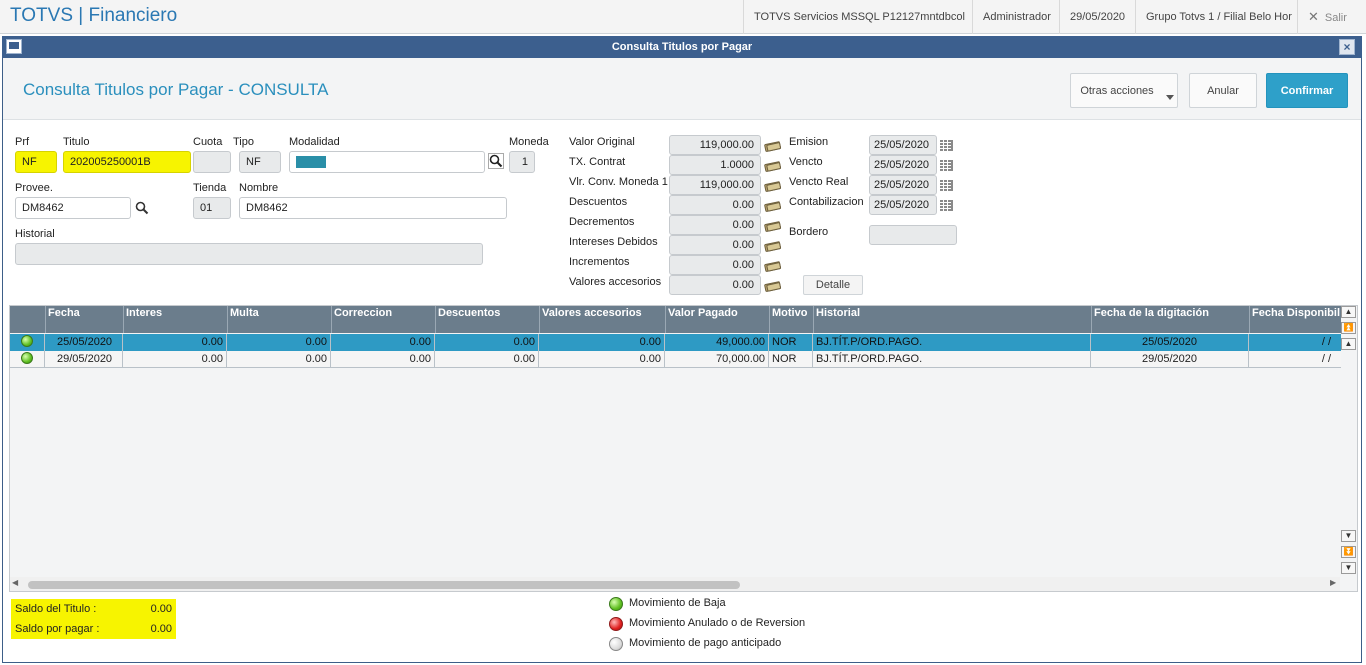 The width and height of the screenshot is (1366, 665). I want to click on intereses-field: 0.00, so click(715, 245).